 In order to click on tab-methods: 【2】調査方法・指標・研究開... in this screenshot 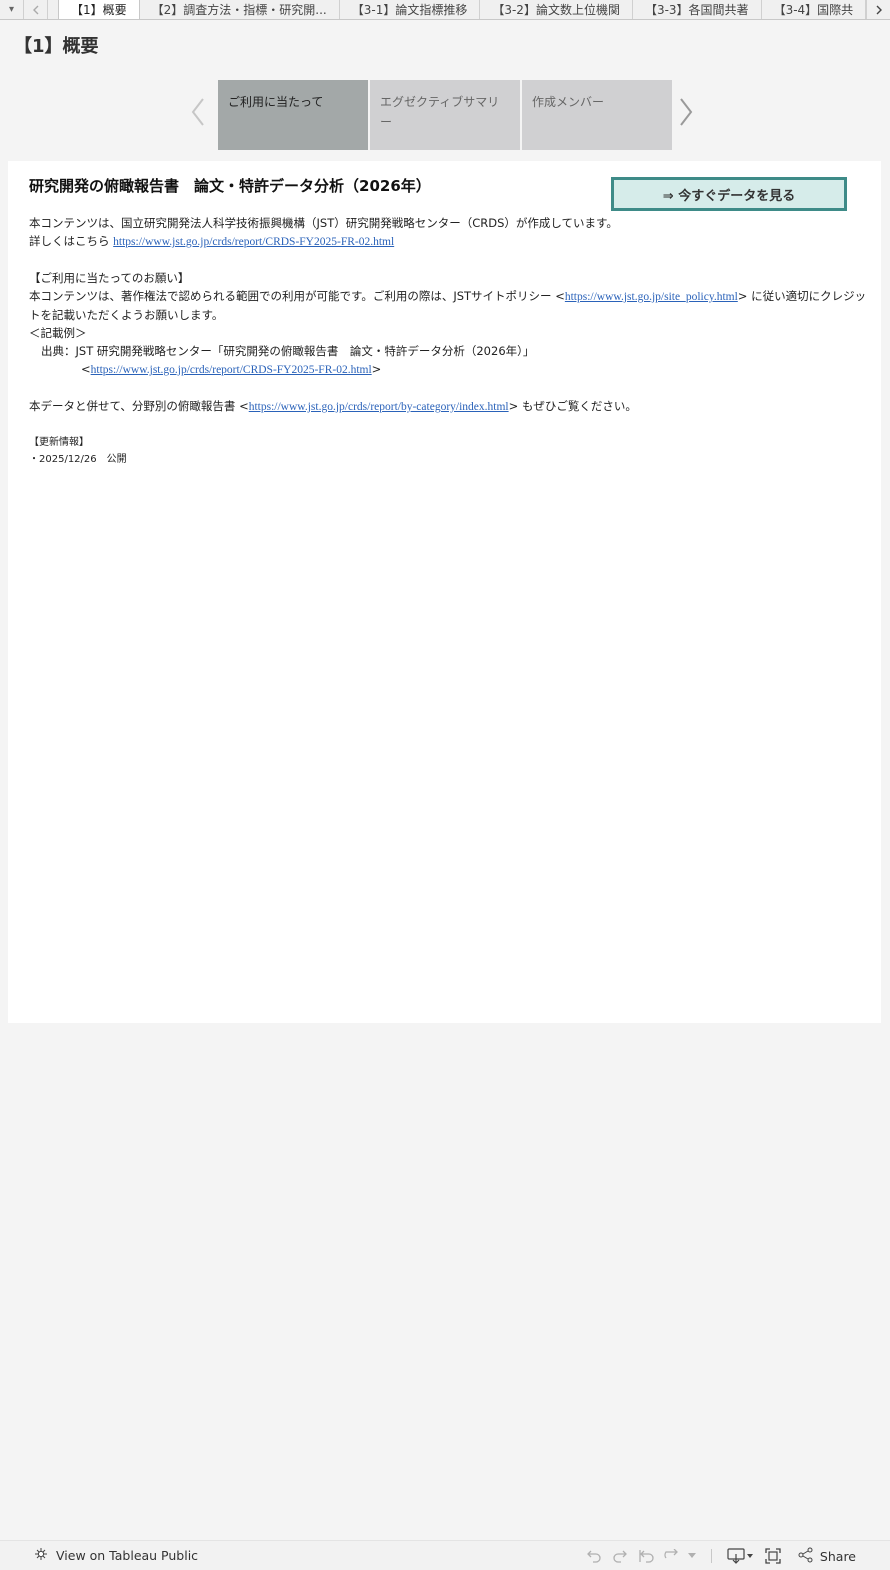, I will do `click(240, 9)`.